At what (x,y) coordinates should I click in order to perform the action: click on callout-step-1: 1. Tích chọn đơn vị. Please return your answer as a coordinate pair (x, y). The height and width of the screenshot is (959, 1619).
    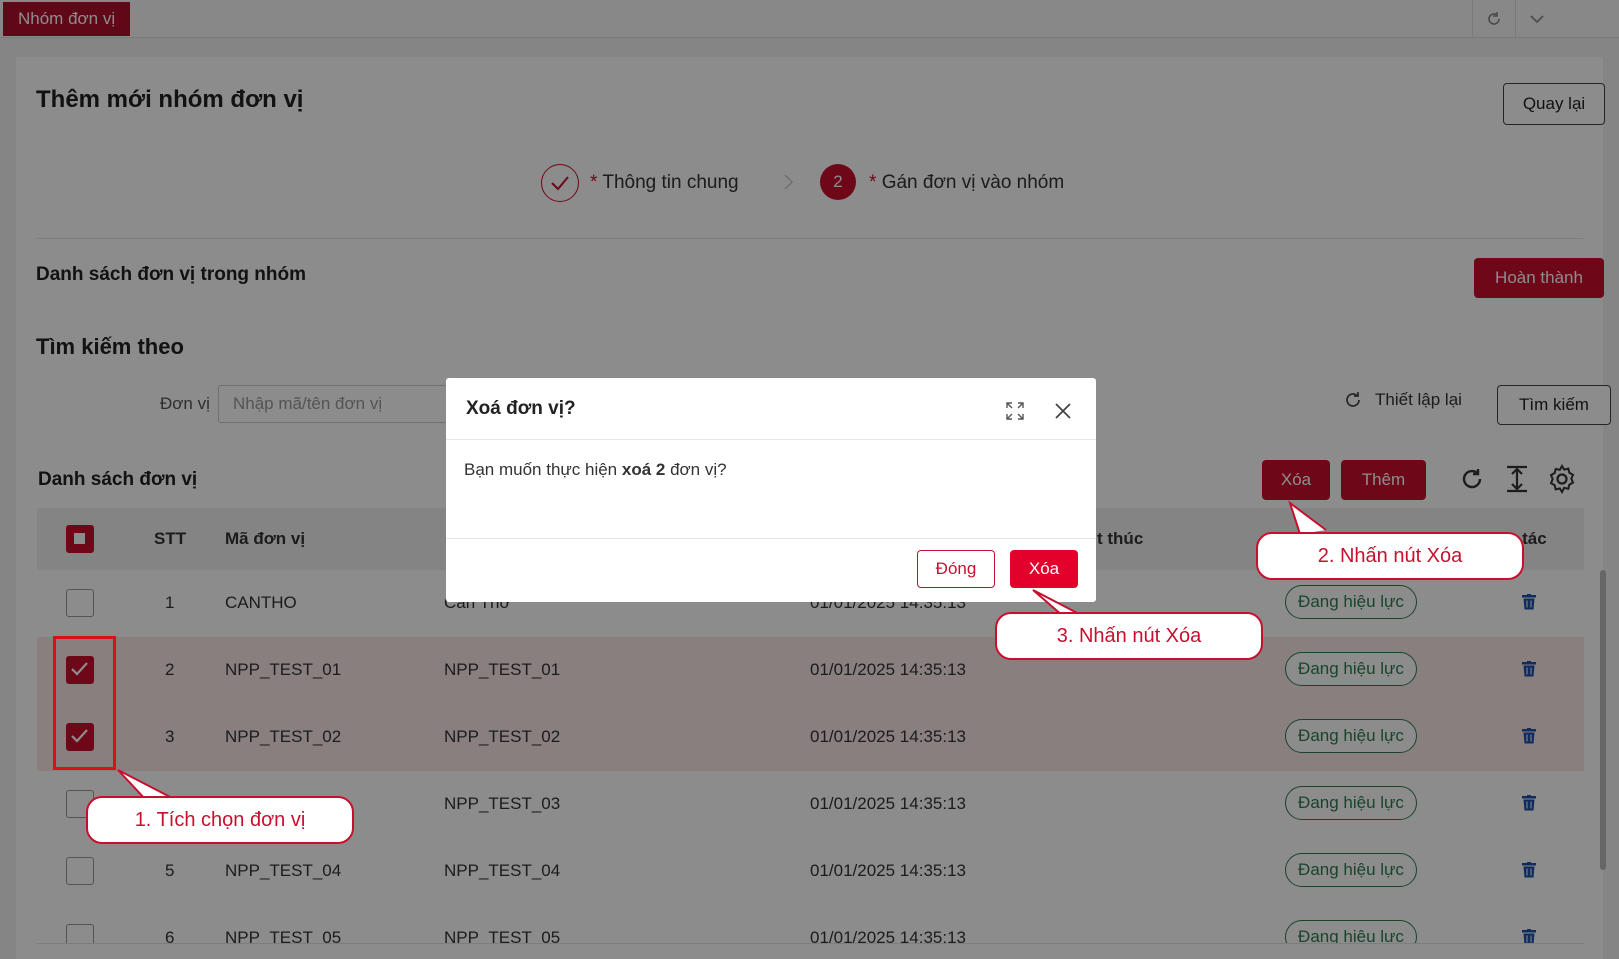
    Looking at the image, I should click on (220, 820).